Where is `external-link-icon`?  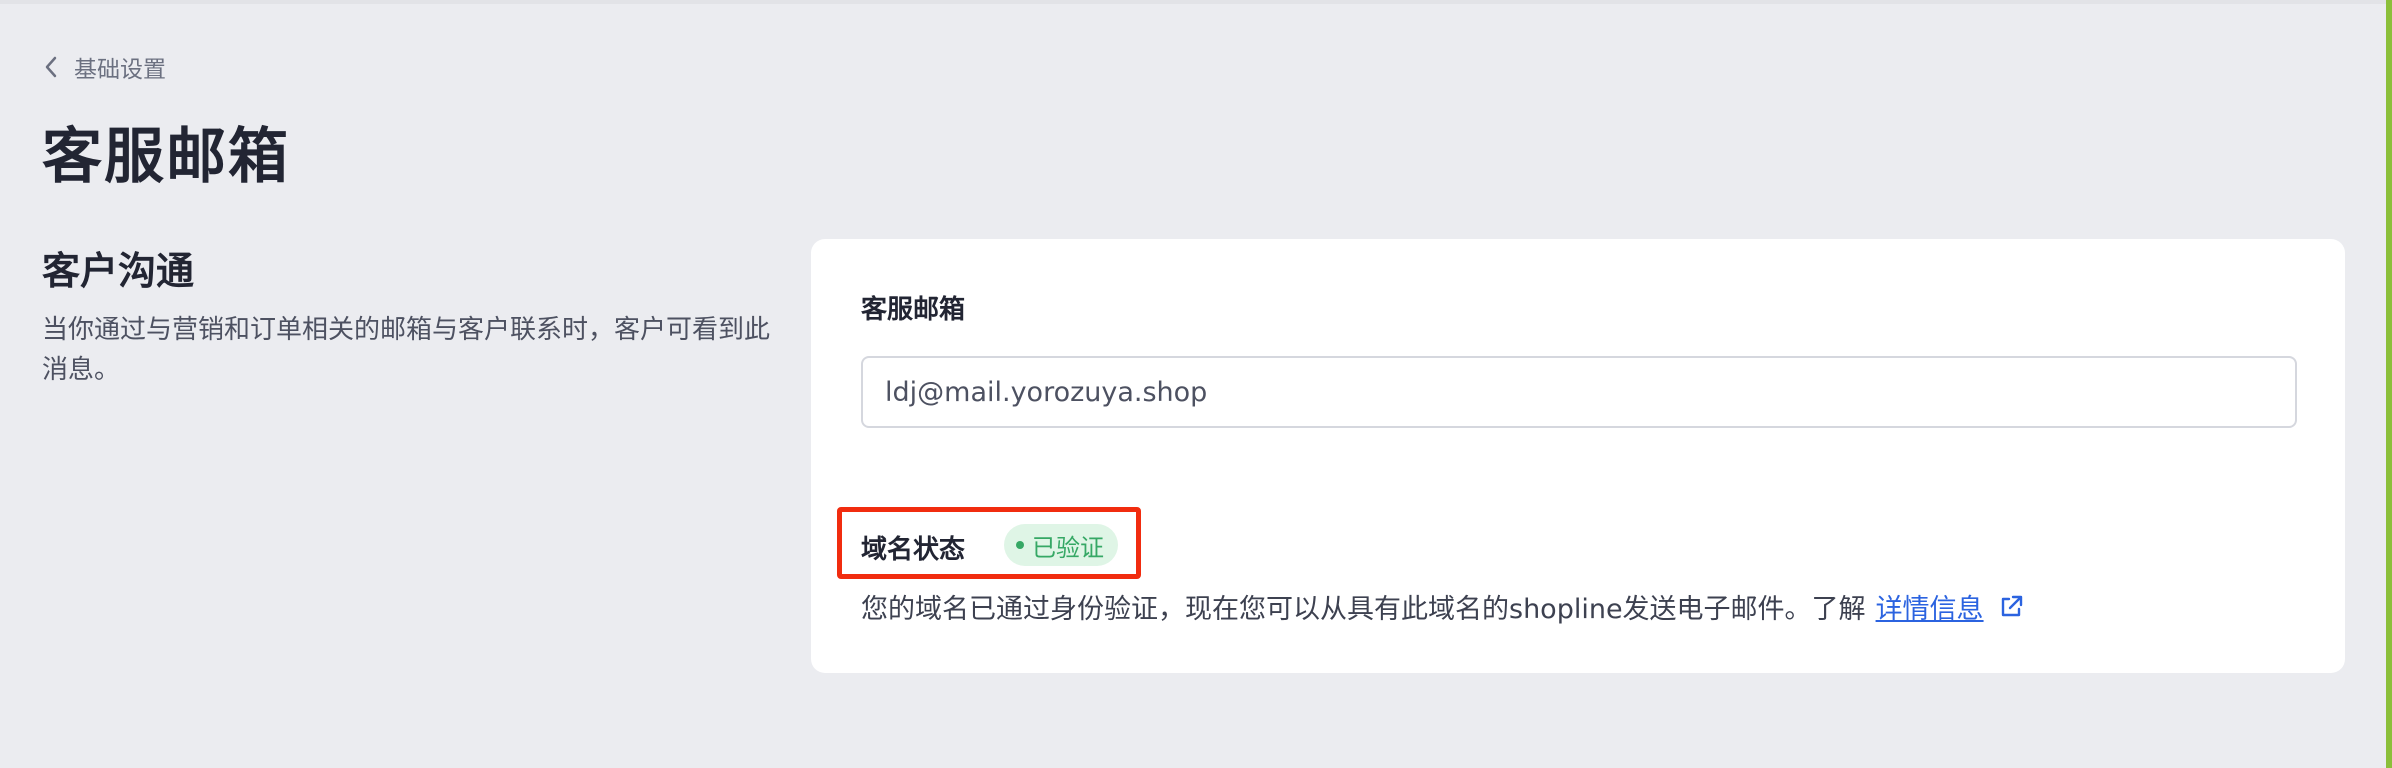
external-link-icon is located at coordinates (2011, 607).